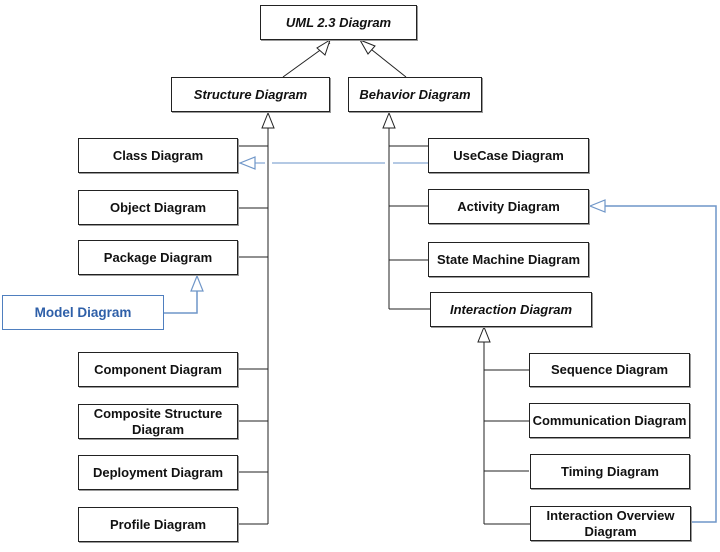 This screenshot has height=552, width=720. Describe the element at coordinates (158, 524) in the screenshot. I see `node-profile-diagram: Profile Diagram` at that location.